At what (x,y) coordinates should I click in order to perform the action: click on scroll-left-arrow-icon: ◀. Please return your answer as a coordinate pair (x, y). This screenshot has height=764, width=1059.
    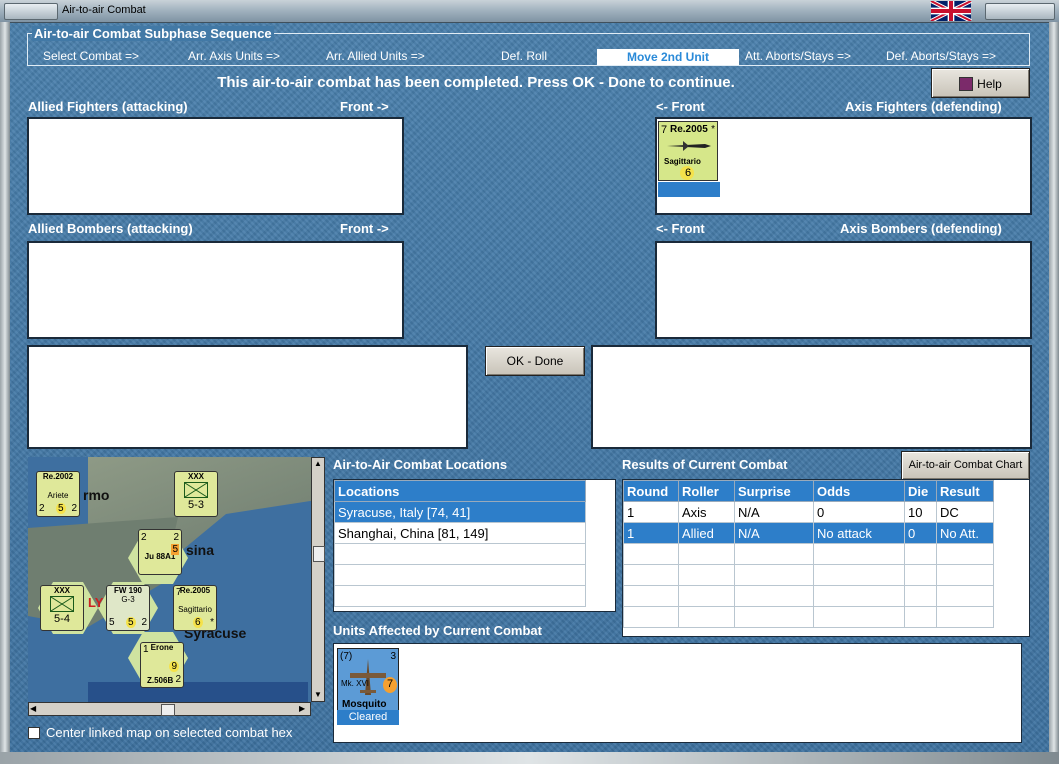
    Looking at the image, I should click on (35, 709).